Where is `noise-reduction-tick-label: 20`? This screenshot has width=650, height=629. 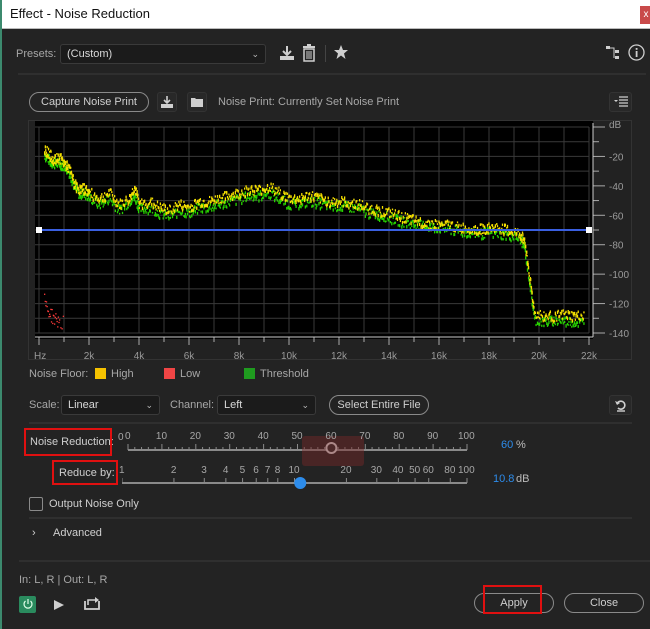
noise-reduction-tick-label: 20 is located at coordinates (195, 436).